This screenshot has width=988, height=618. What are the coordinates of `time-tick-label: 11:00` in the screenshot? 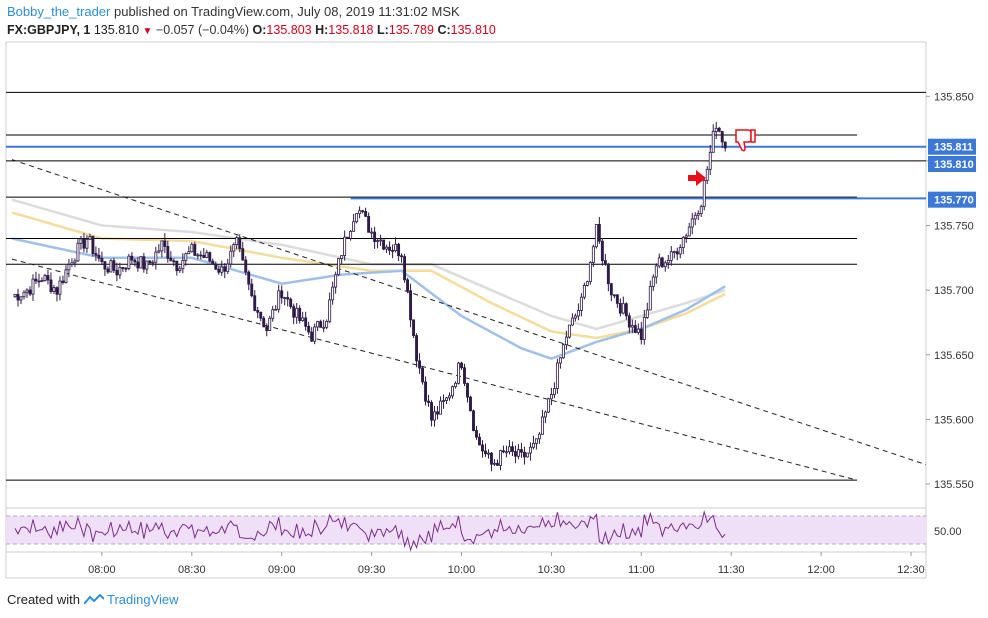 It's located at (641, 570).